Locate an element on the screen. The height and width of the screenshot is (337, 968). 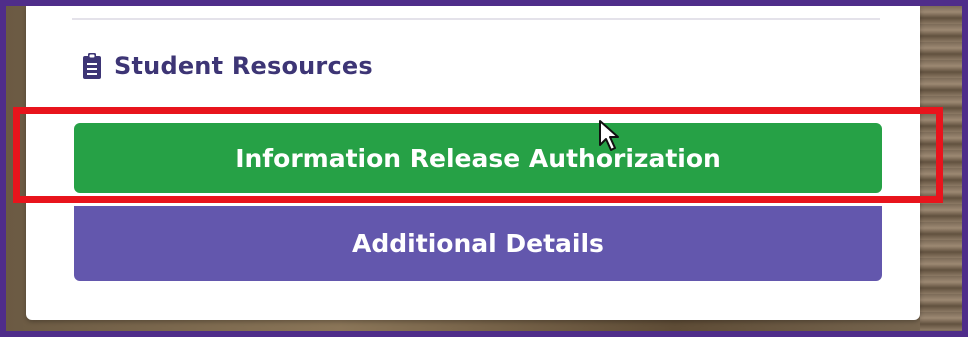
section-header: Student Resources is located at coordinates (227, 66).